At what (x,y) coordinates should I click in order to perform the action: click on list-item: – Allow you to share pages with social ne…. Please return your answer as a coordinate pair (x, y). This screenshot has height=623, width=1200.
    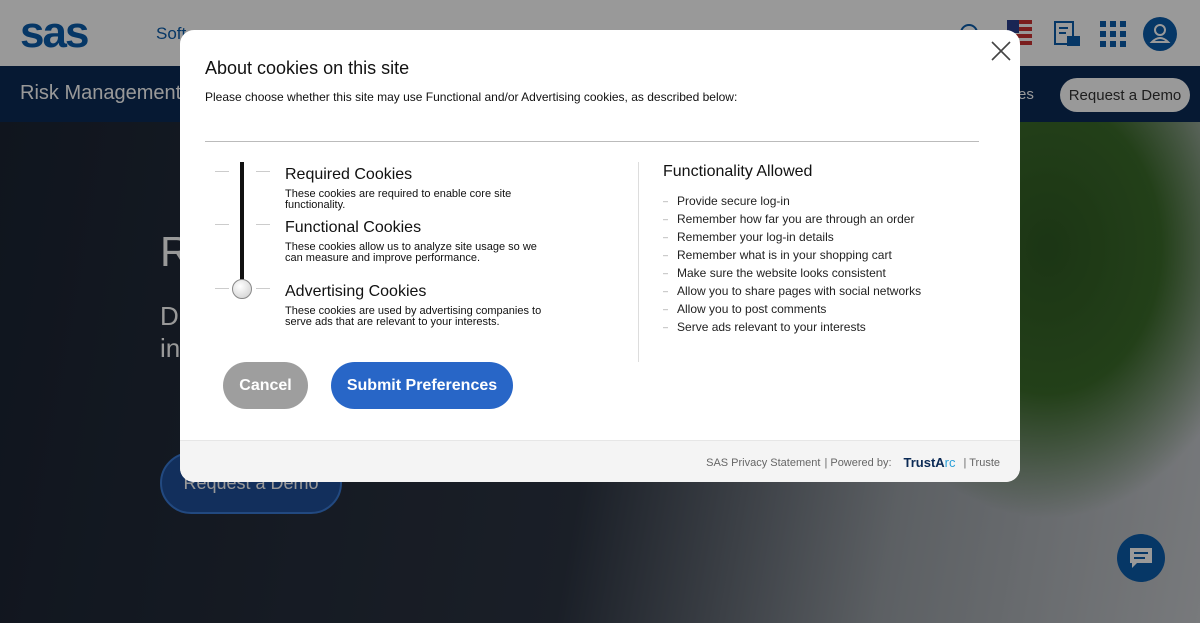
    Looking at the image, I should click on (792, 291).